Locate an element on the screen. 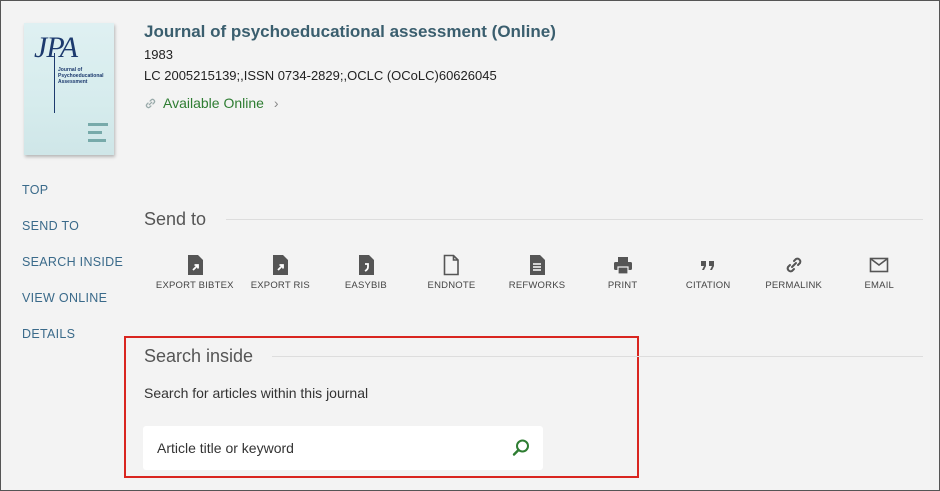 The width and height of the screenshot is (940, 491). send-to-divider is located at coordinates (574, 219).